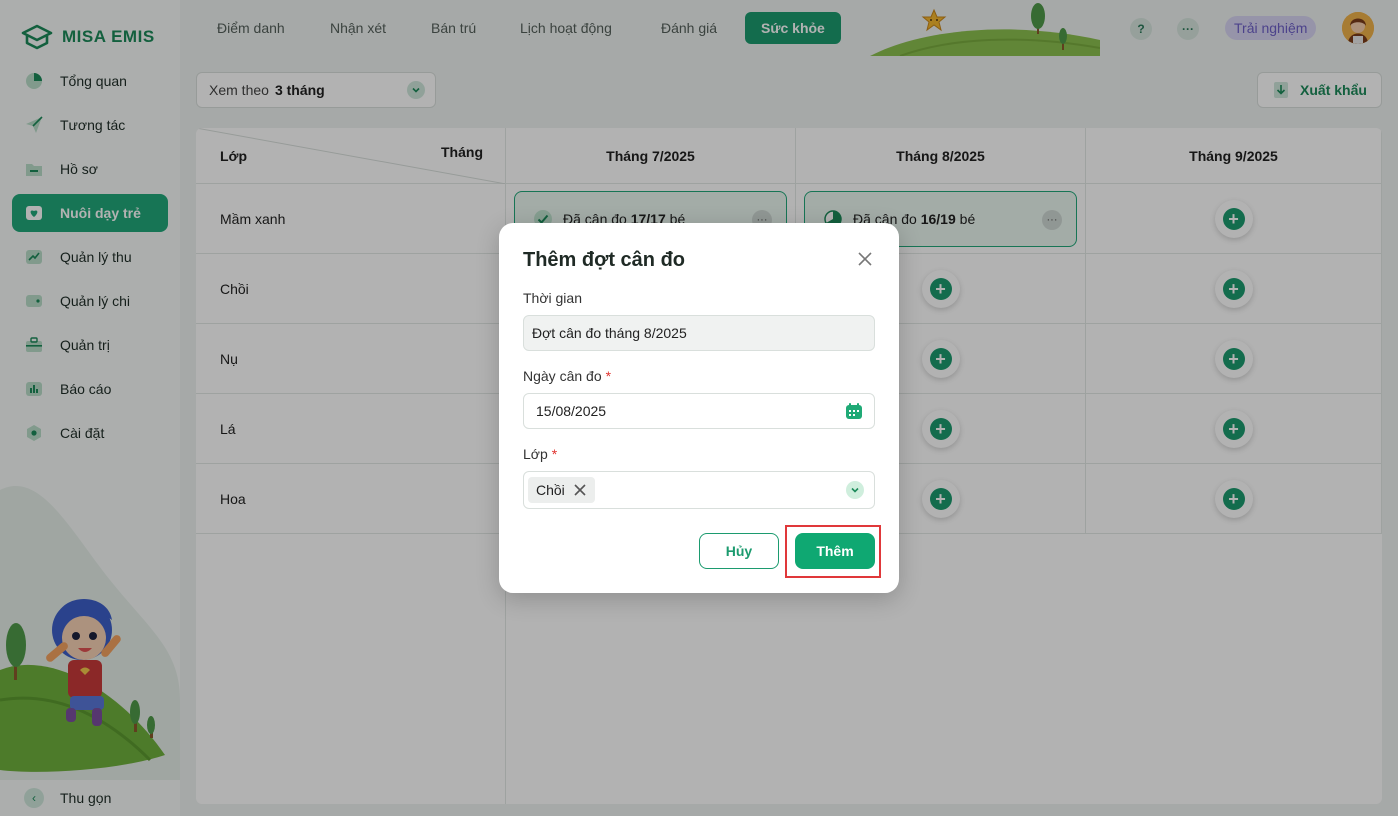  What do you see at coordinates (535, 454) in the screenshot?
I see `class-label-text: Lớp` at bounding box center [535, 454].